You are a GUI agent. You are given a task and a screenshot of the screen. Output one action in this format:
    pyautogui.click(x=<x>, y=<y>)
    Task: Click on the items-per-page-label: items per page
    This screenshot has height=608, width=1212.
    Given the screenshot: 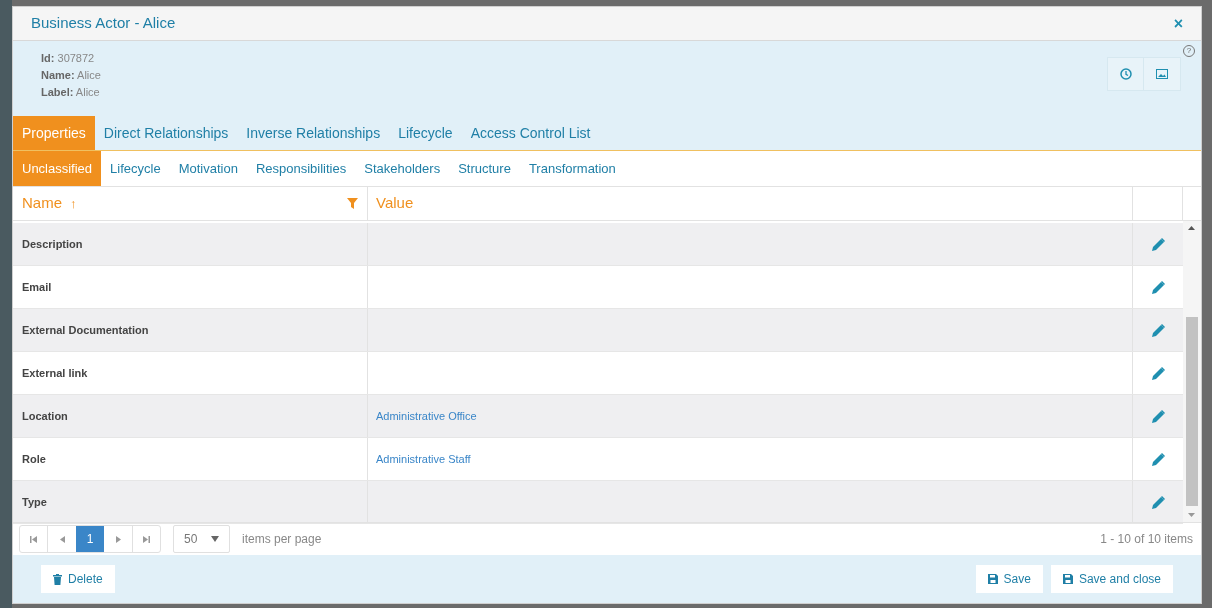 What is the action you would take?
    pyautogui.click(x=282, y=539)
    